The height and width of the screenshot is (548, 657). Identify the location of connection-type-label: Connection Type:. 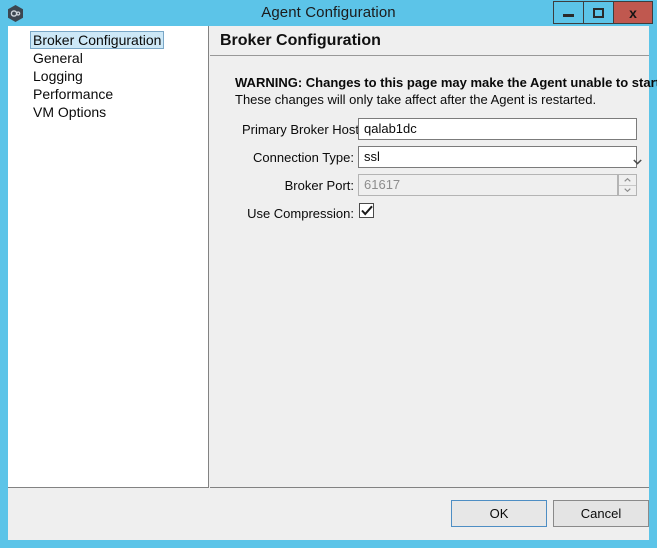
(303, 157).